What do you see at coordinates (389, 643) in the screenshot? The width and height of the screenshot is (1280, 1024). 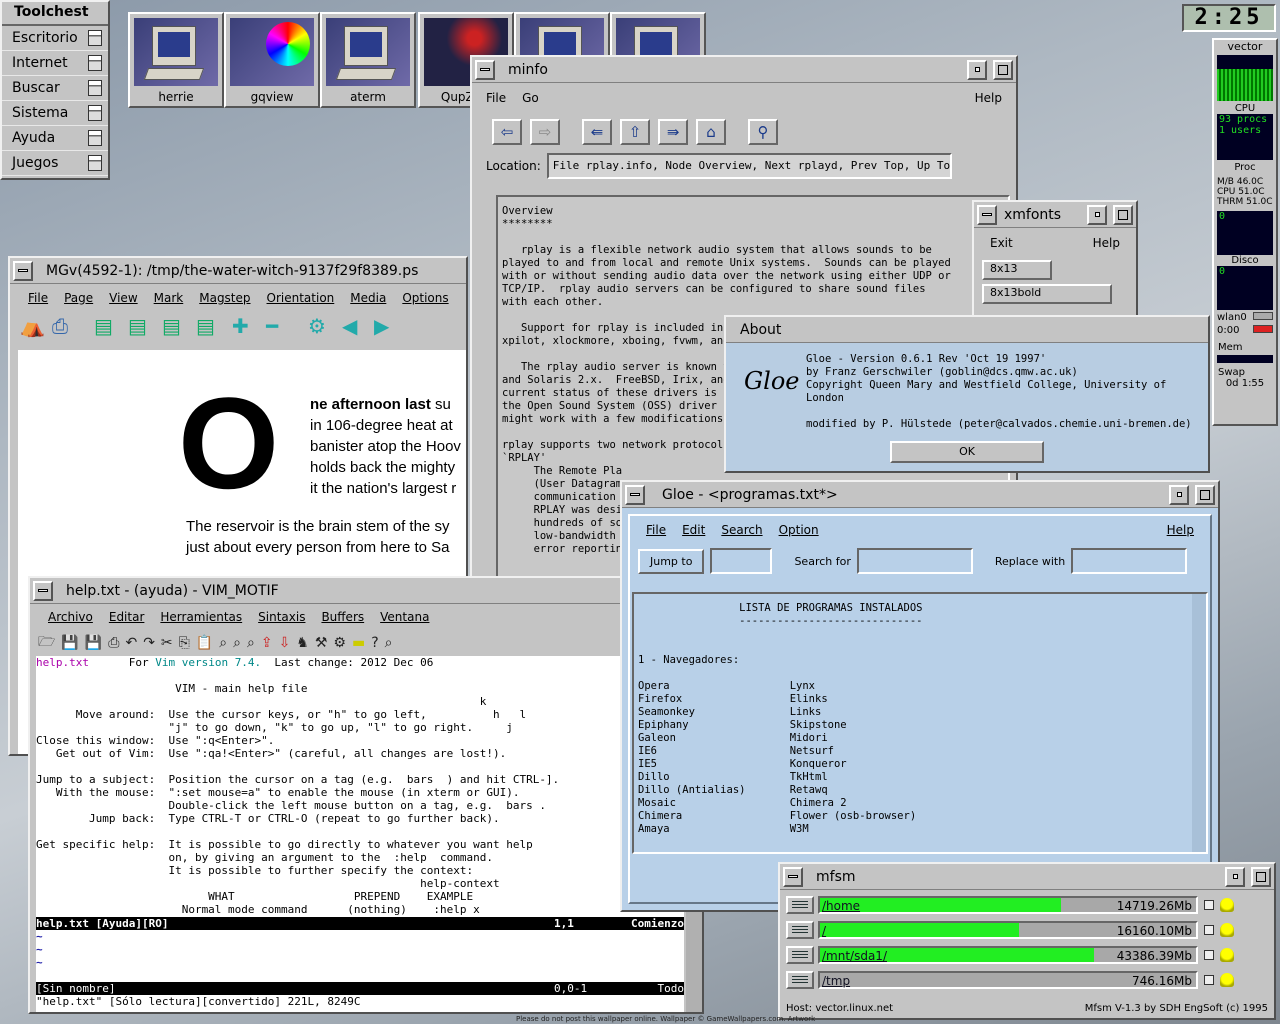 I see `find-help-icon: ⌕` at bounding box center [389, 643].